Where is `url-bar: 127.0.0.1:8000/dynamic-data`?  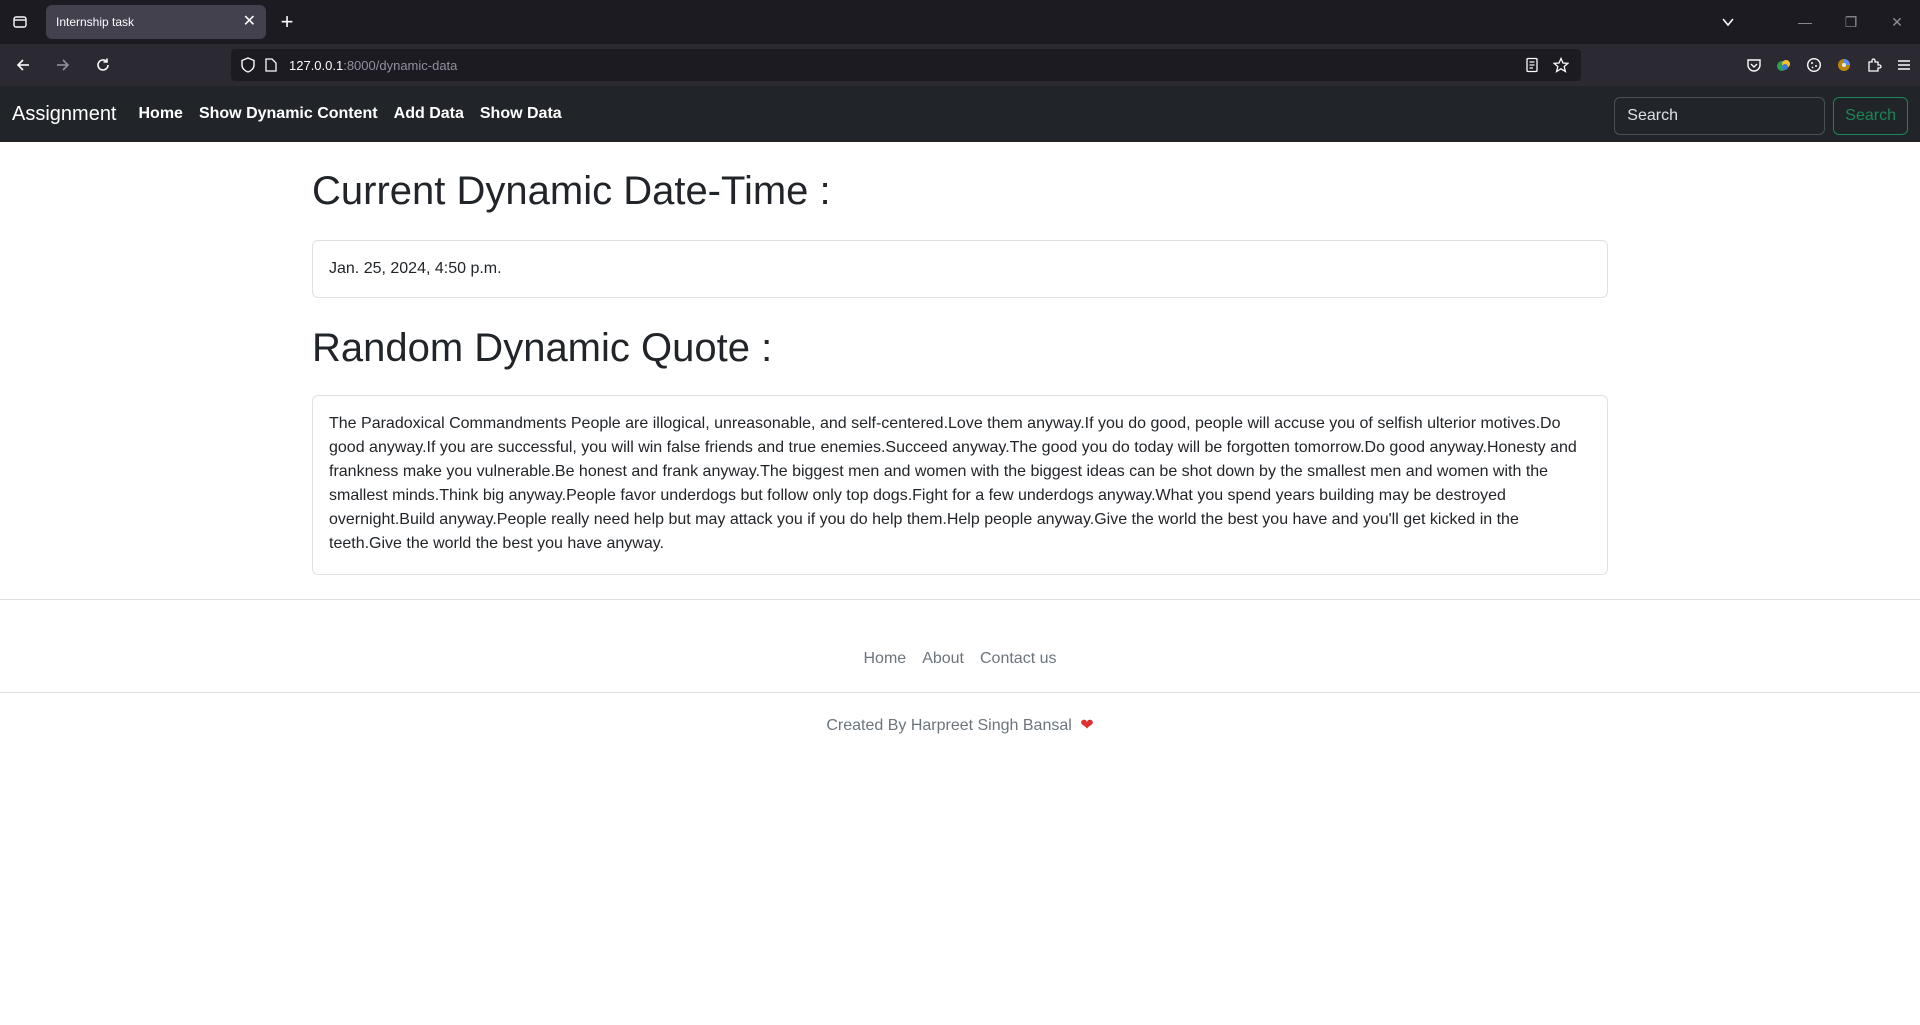
url-bar: 127.0.0.1:8000/dynamic-data is located at coordinates (906, 65).